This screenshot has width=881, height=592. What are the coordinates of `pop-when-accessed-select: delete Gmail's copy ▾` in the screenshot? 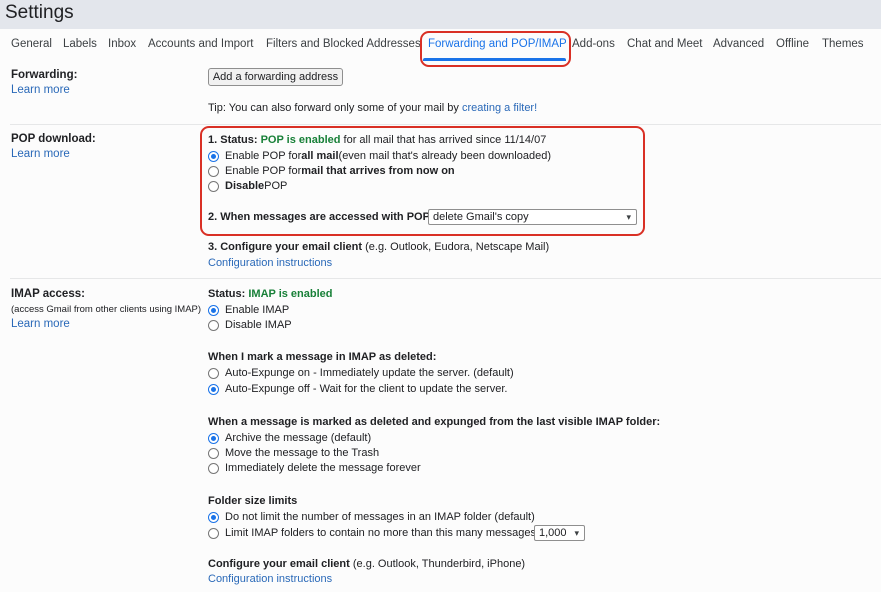 It's located at (532, 217).